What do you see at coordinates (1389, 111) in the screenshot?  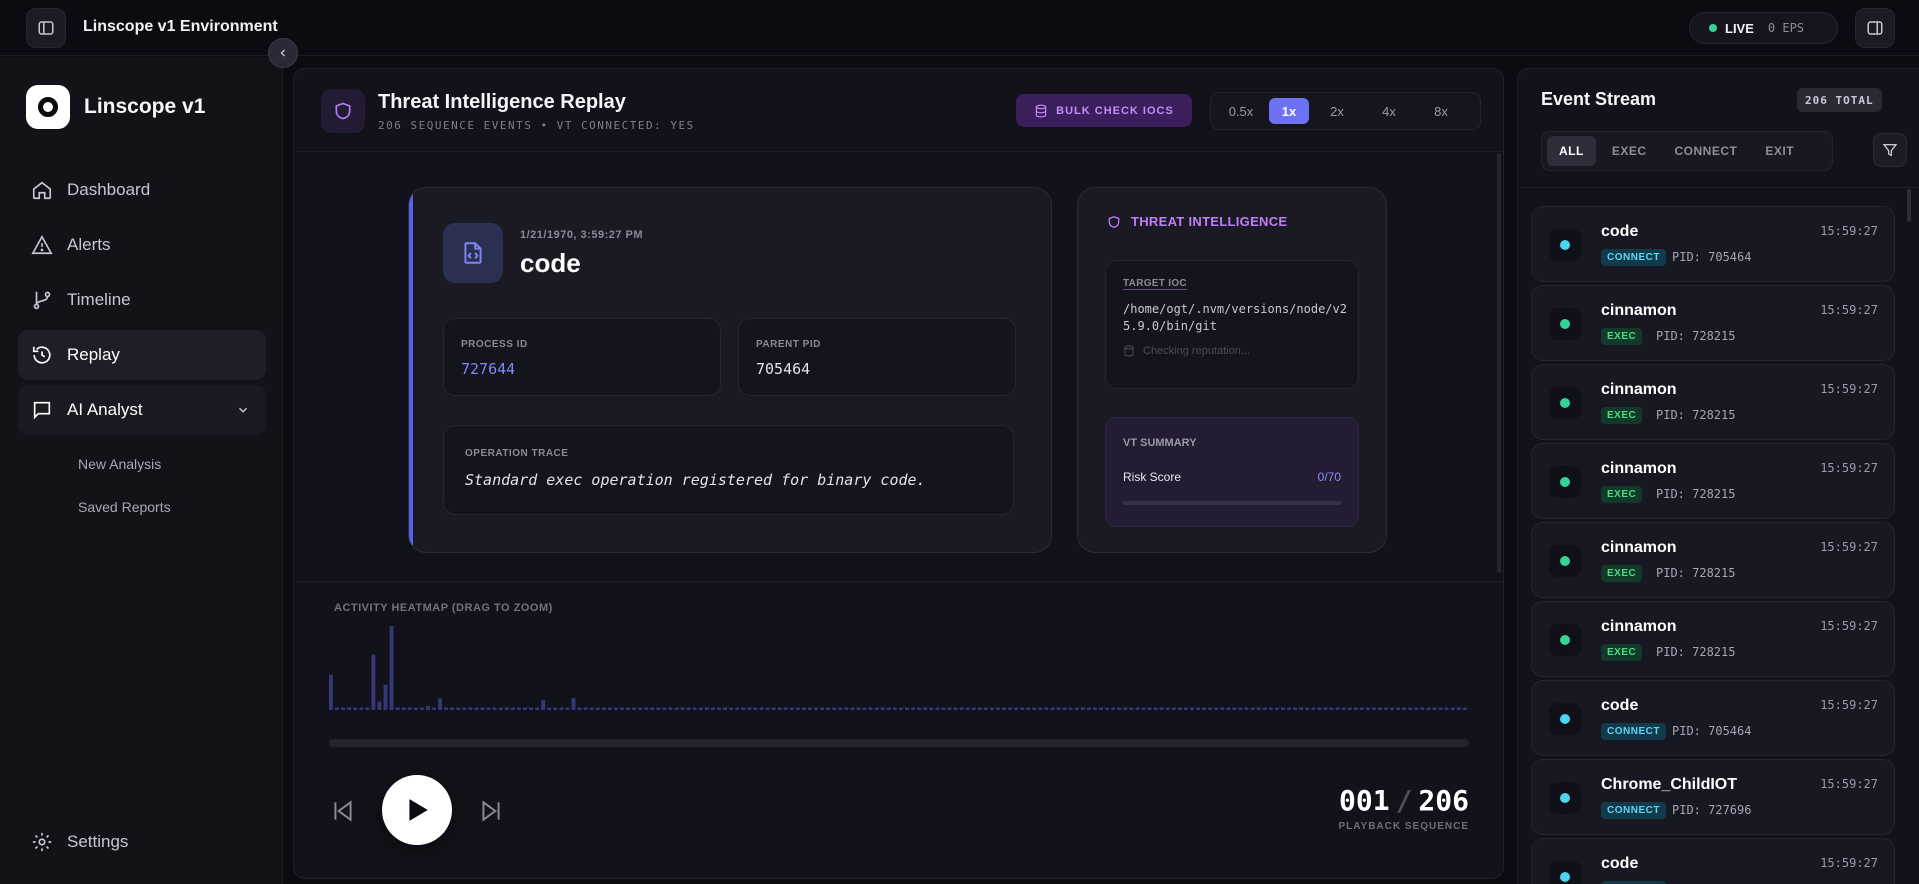 I see `speed-option-4x: 4x` at bounding box center [1389, 111].